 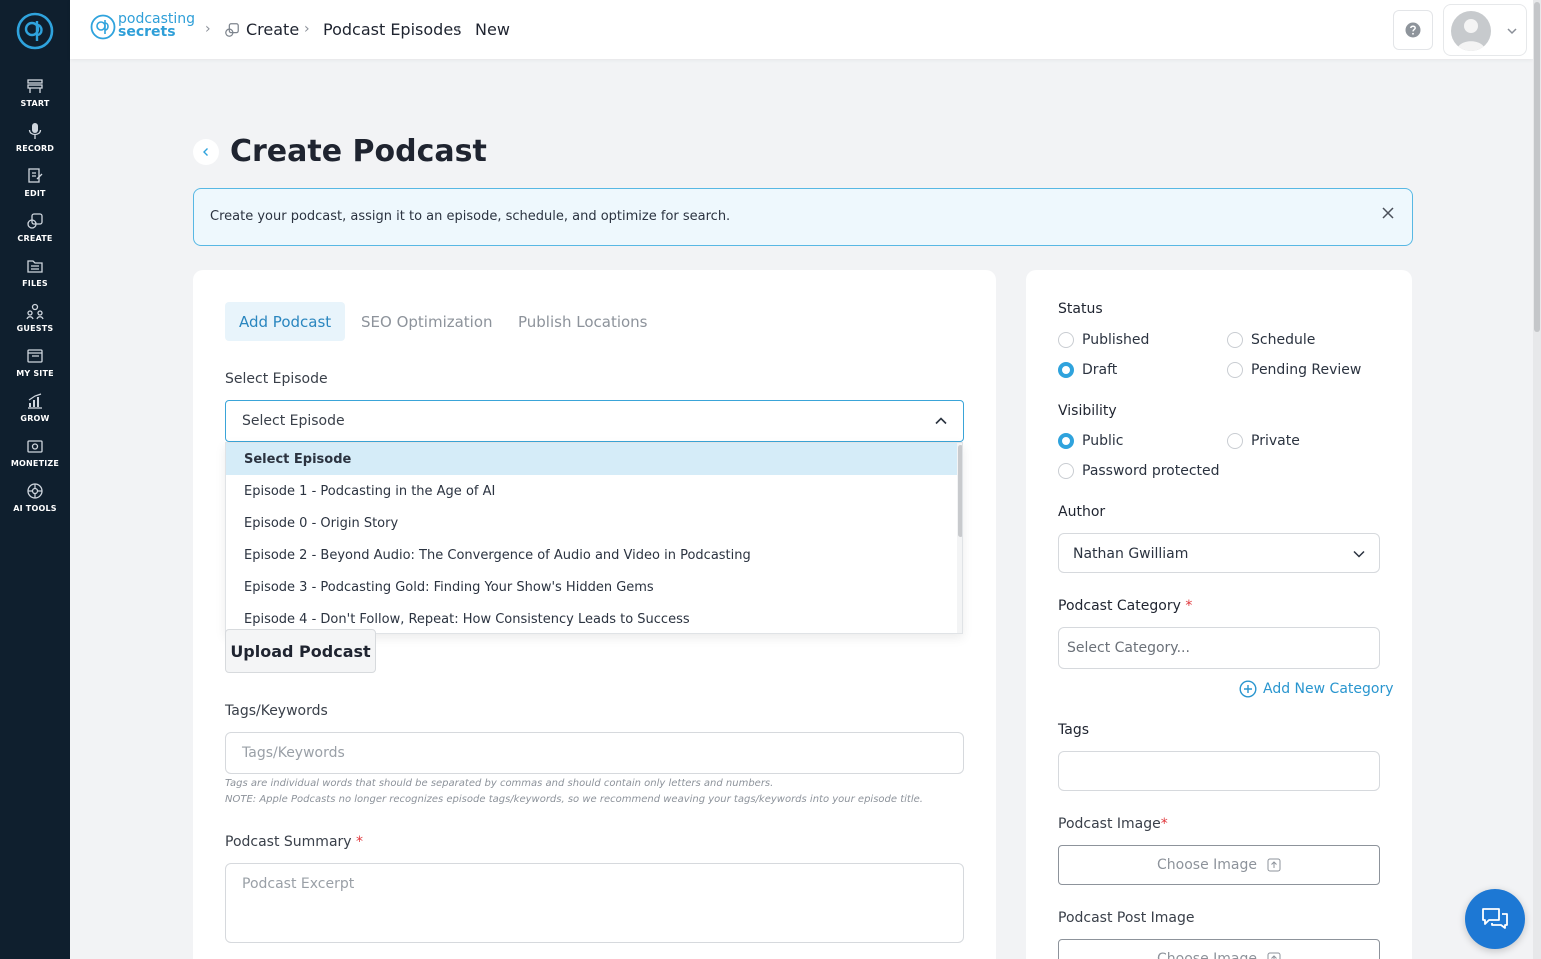 What do you see at coordinates (1219, 553) in the screenshot?
I see `author-select: Nathan Gwilliam` at bounding box center [1219, 553].